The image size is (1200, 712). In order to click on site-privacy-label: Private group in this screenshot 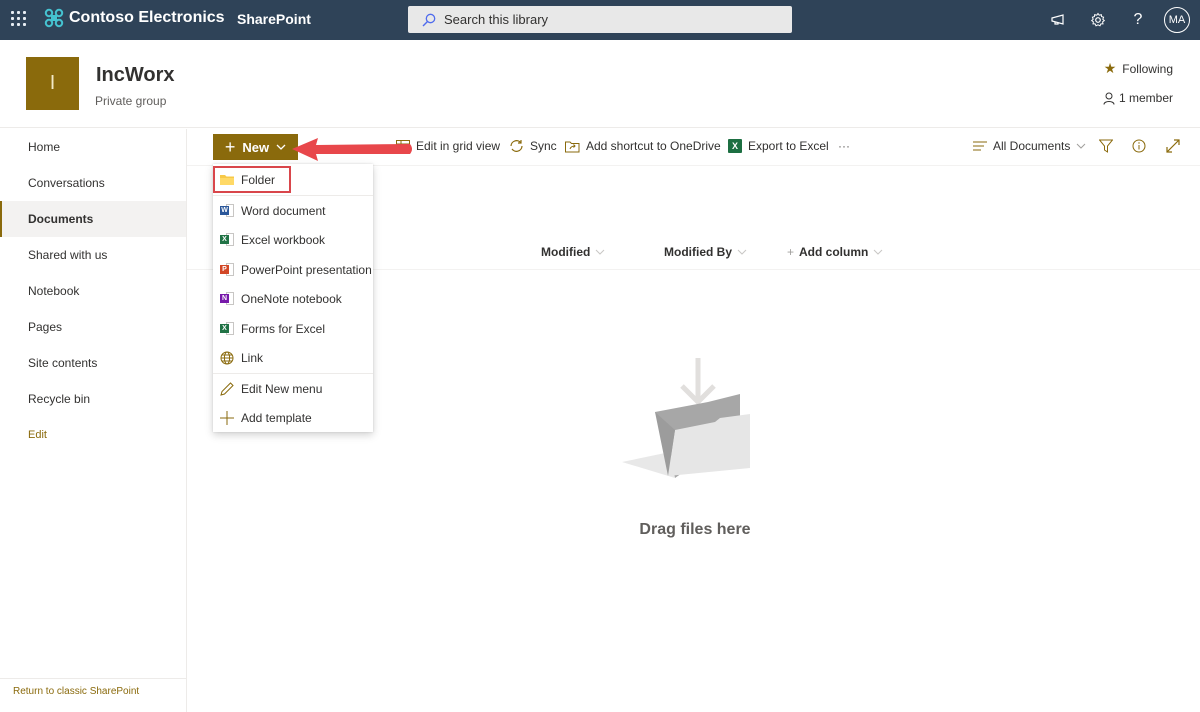, I will do `click(131, 101)`.